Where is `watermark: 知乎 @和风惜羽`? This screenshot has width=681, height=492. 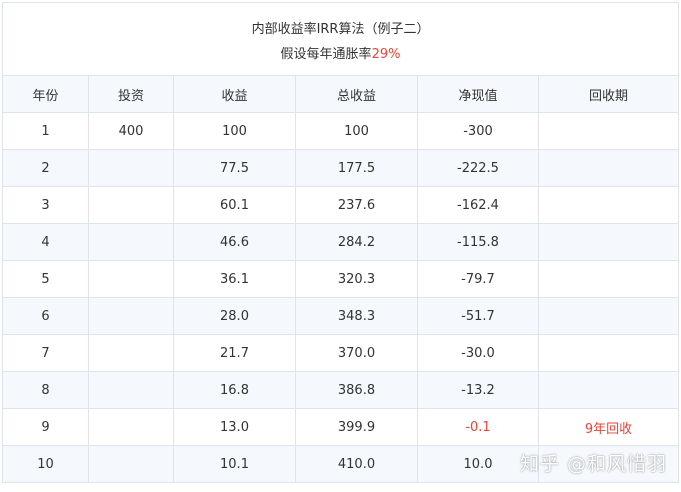 watermark: 知乎 @和风惜羽 is located at coordinates (593, 464).